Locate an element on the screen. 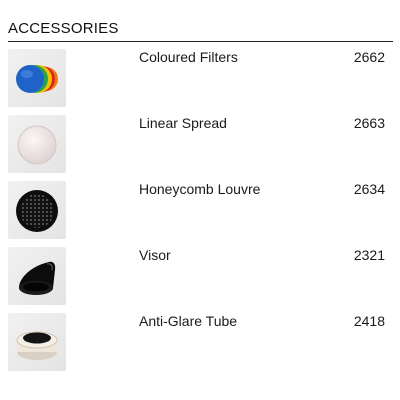 The height and width of the screenshot is (400, 400). item-code: 2663 is located at coordinates (369, 123).